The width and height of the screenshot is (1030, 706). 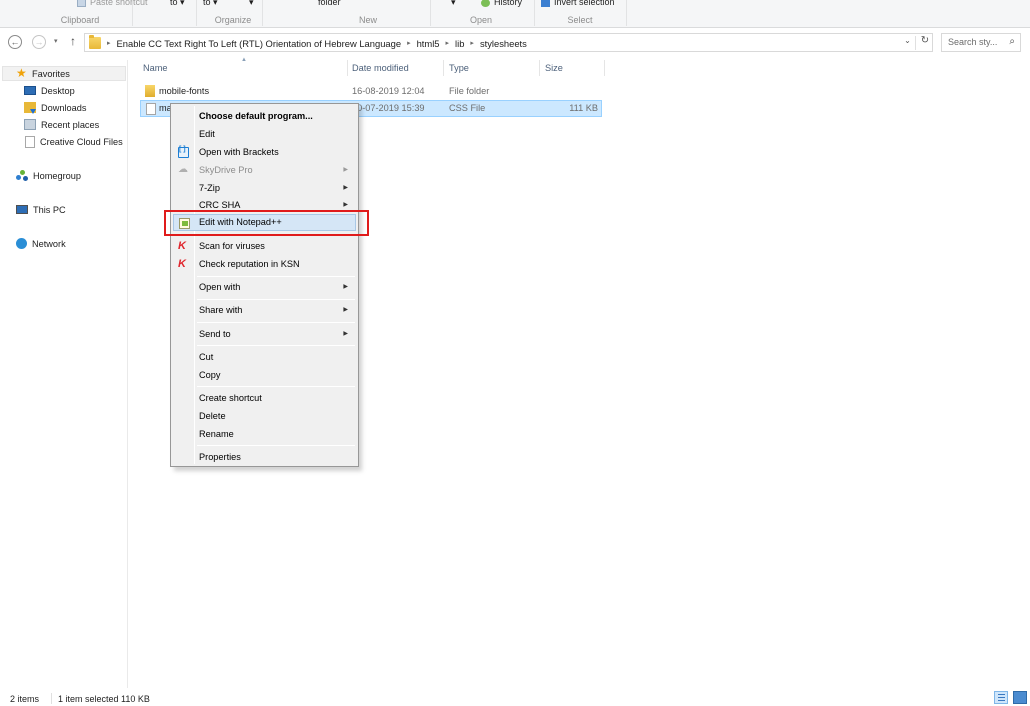 I want to click on search-icon: ⌕, so click(x=1012, y=41).